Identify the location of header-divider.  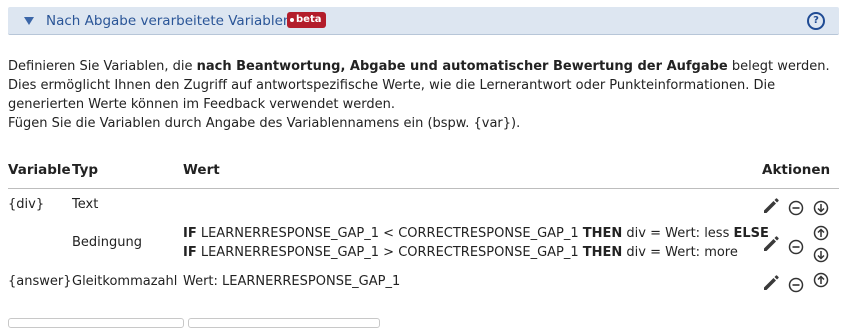
(423, 188).